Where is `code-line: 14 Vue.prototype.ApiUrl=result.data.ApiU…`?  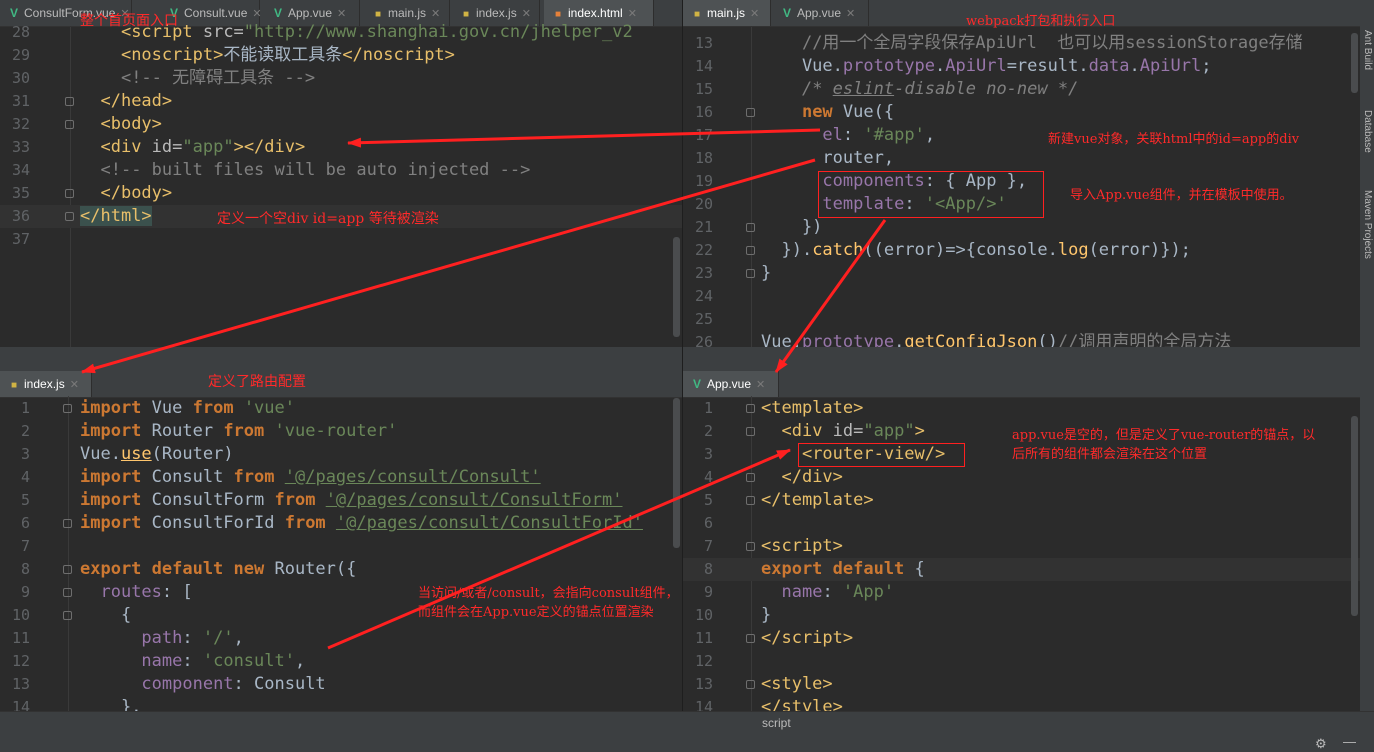
code-line: 14 Vue.prototype.ApiUrl=result.data.ApiU… is located at coordinates (1021, 66).